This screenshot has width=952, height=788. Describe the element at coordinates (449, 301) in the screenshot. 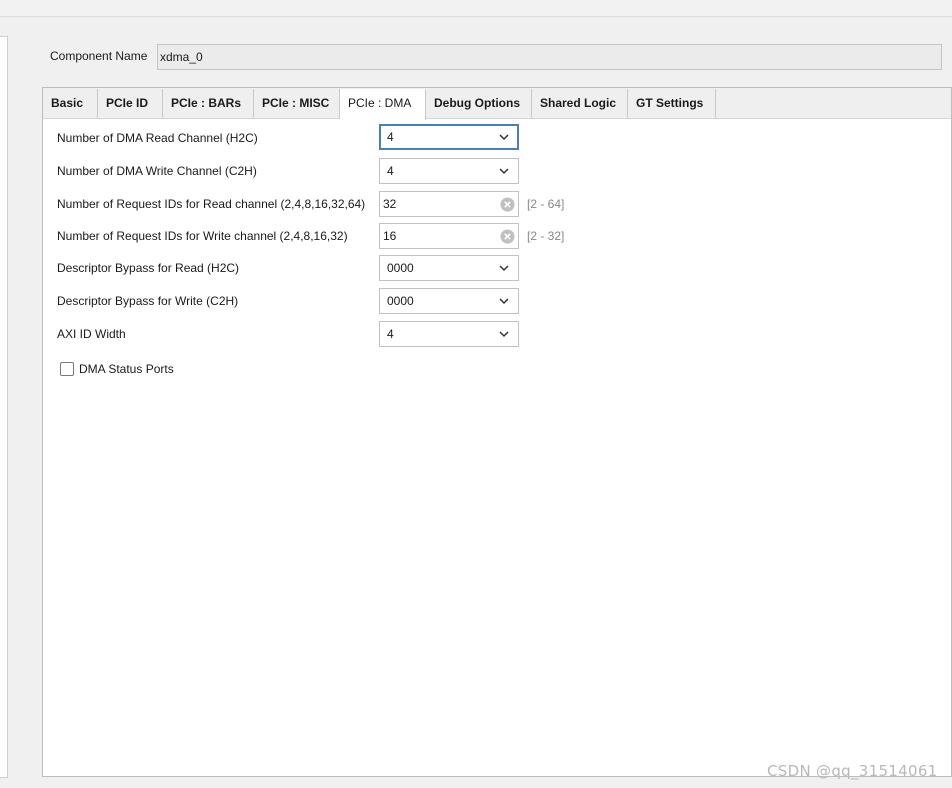

I see `bypass-write-select: 0000` at that location.